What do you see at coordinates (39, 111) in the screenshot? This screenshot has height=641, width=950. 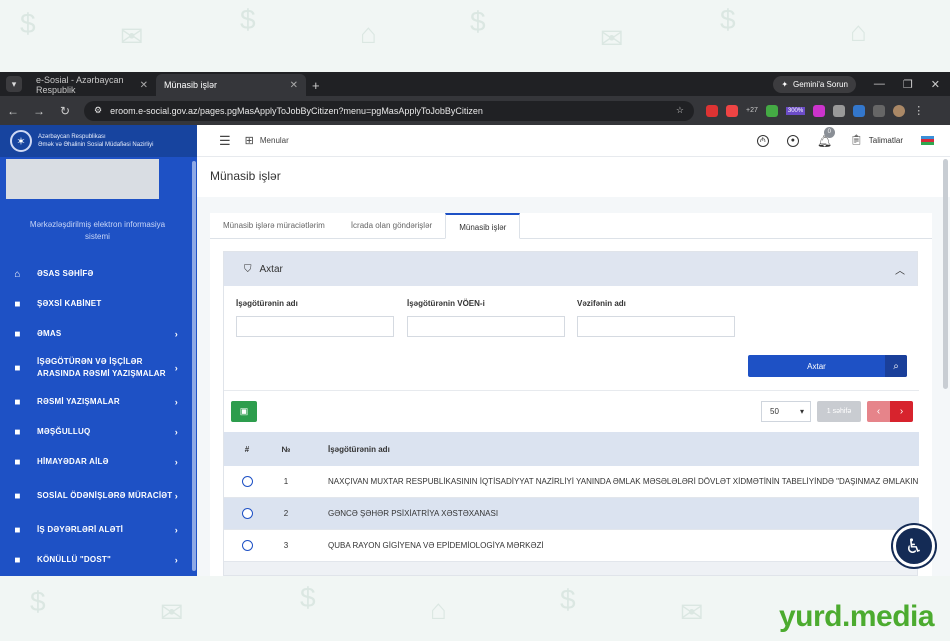 I see `forward-icon: →` at bounding box center [39, 111].